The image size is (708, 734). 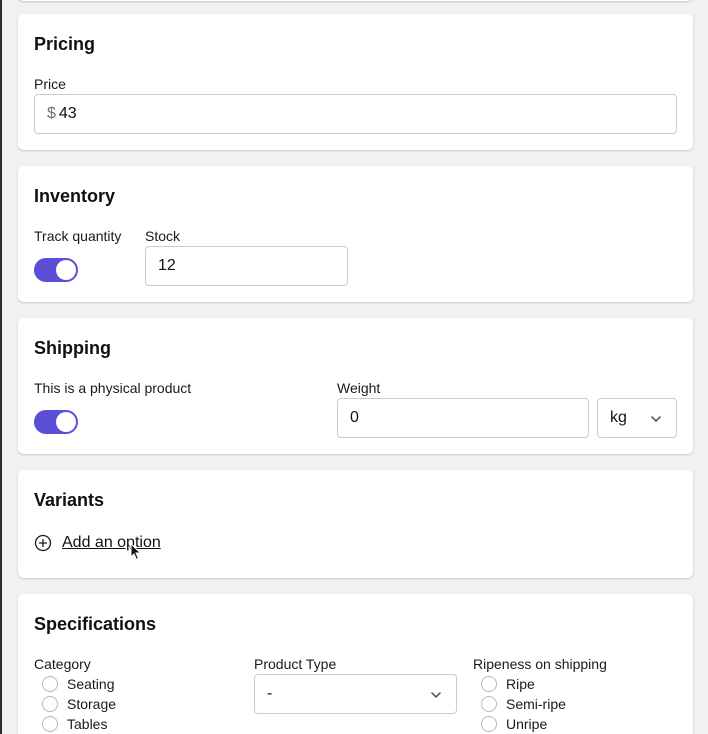 I want to click on plus-circle-icon, so click(x=43, y=543).